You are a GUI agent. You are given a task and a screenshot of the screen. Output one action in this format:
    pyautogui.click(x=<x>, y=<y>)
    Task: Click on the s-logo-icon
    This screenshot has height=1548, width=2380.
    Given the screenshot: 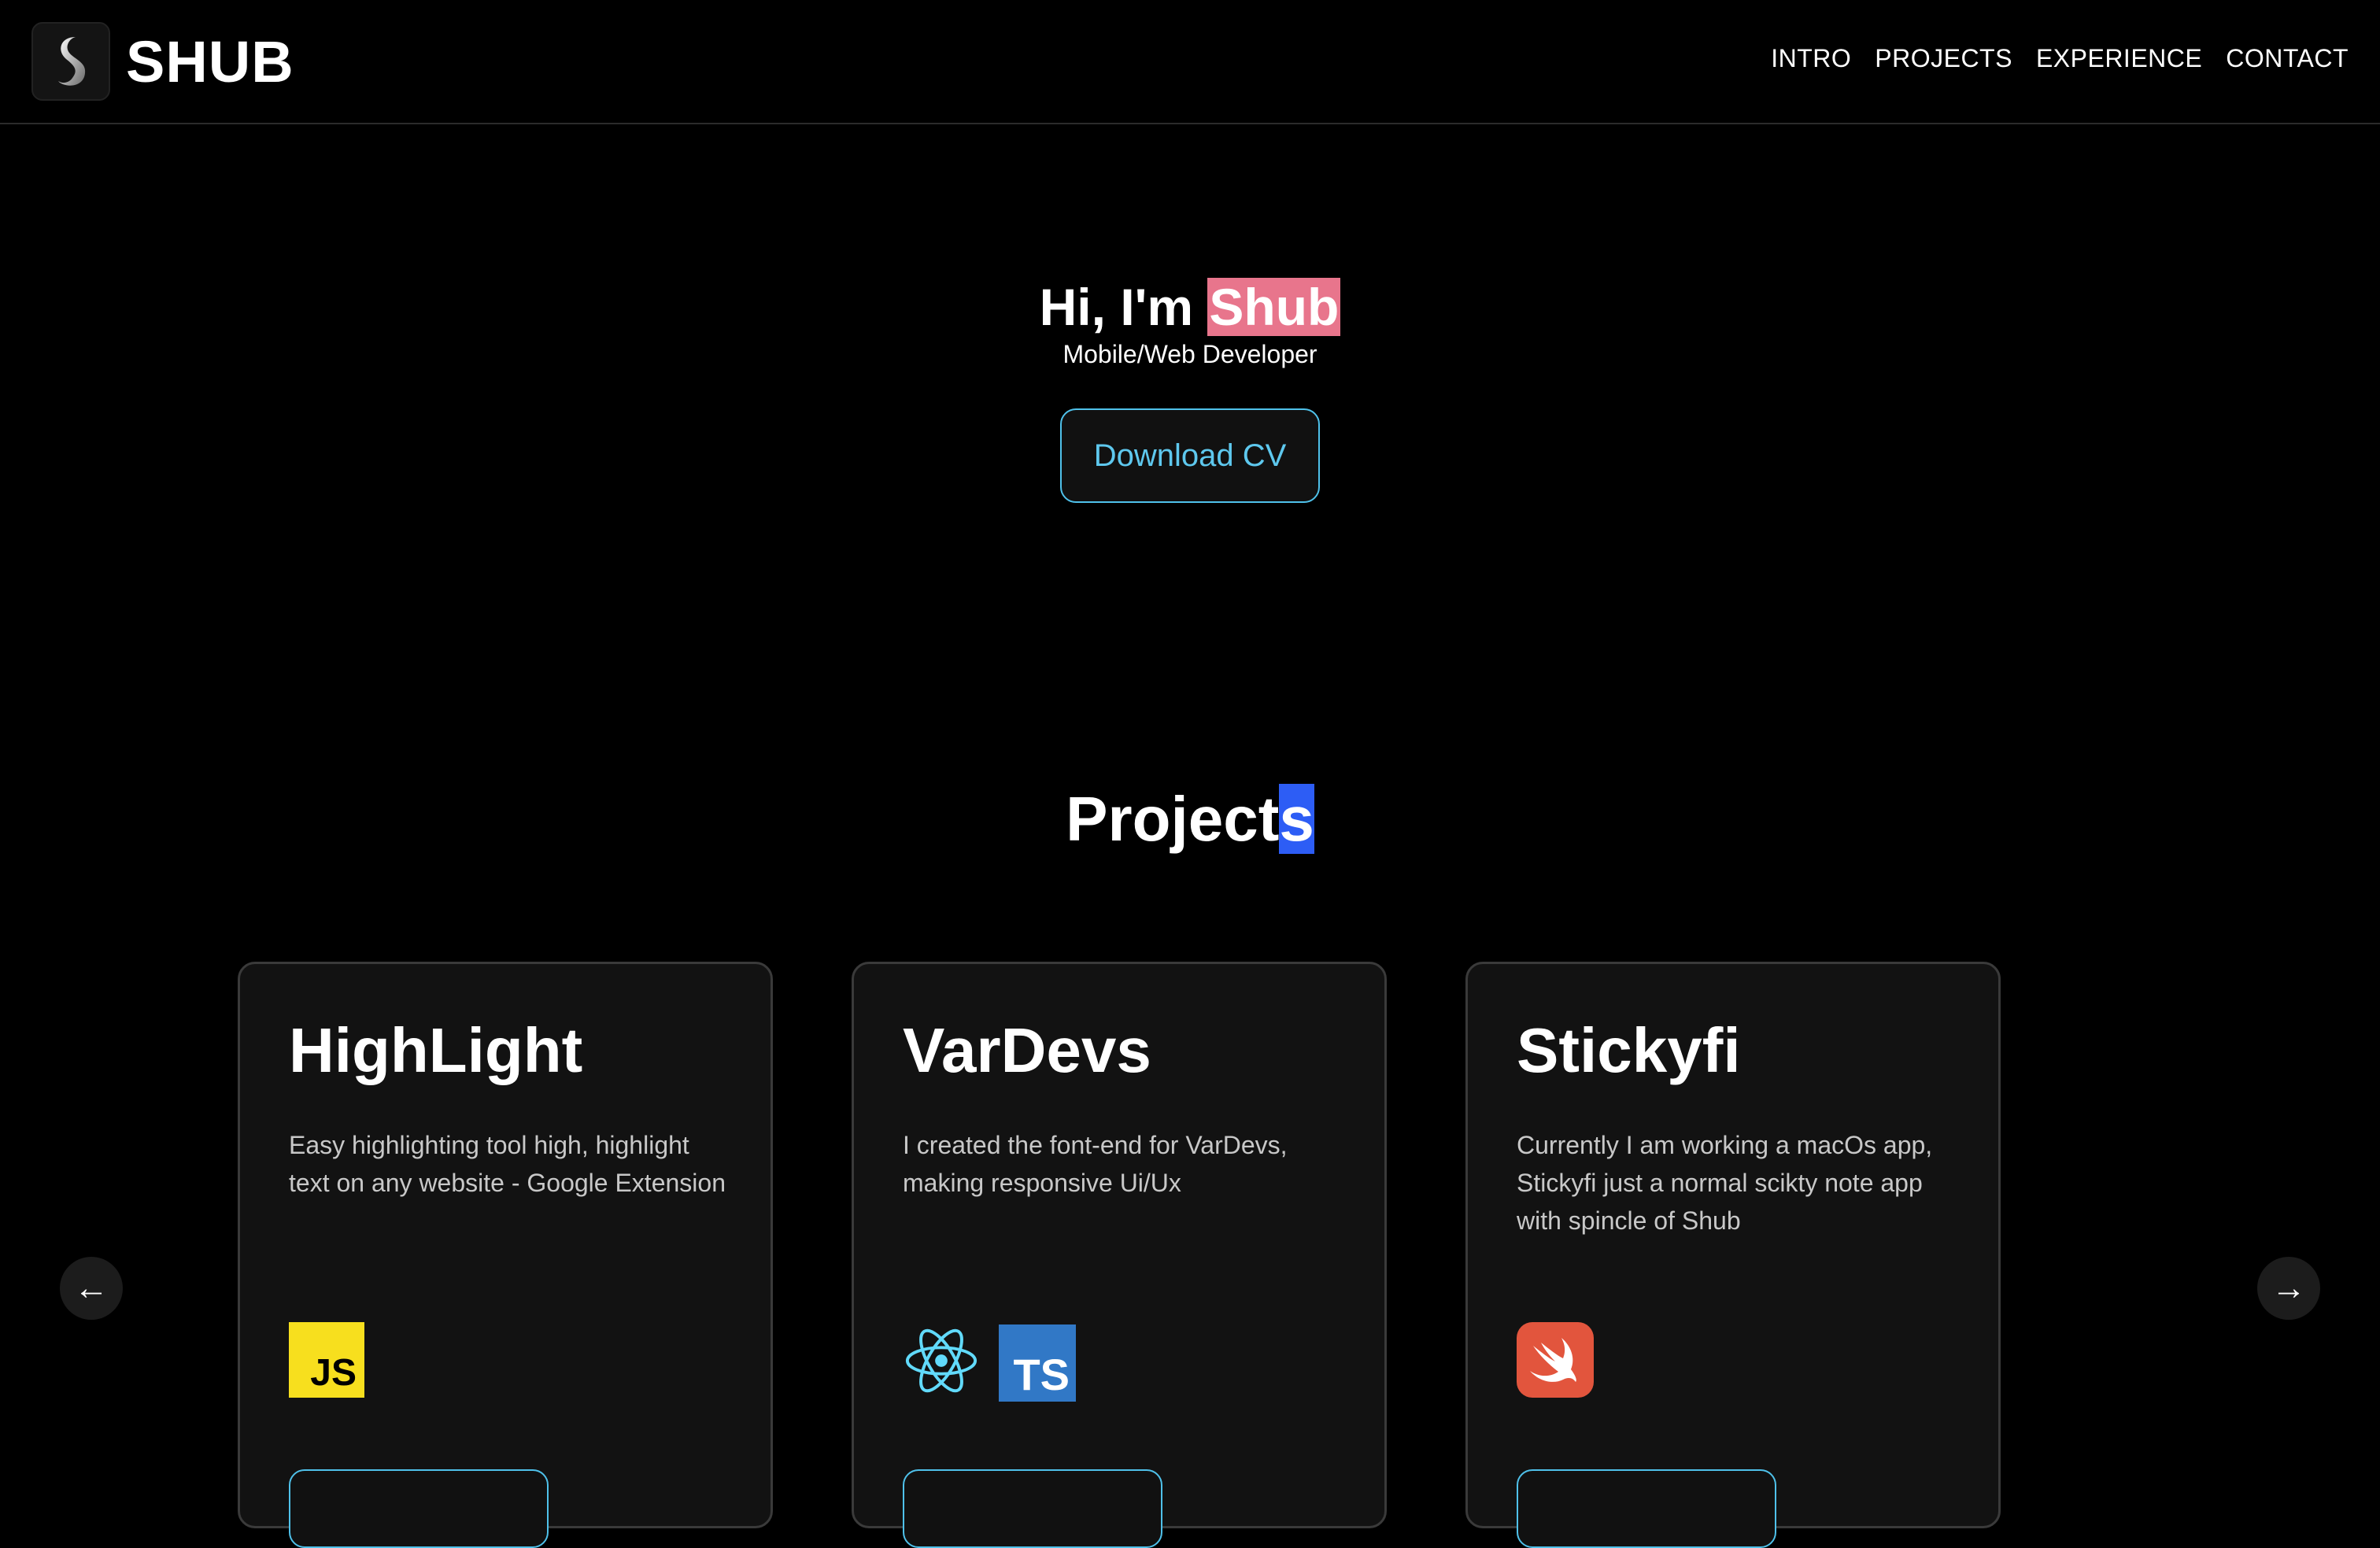 What is the action you would take?
    pyautogui.click(x=70, y=61)
    